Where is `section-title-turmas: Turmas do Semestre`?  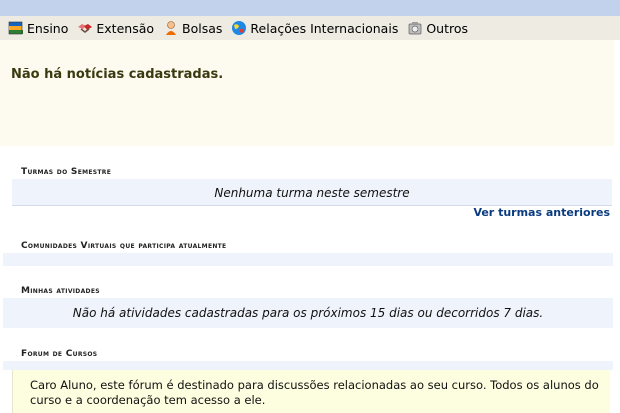
section-title-turmas: Turmas do Semestre is located at coordinates (66, 172).